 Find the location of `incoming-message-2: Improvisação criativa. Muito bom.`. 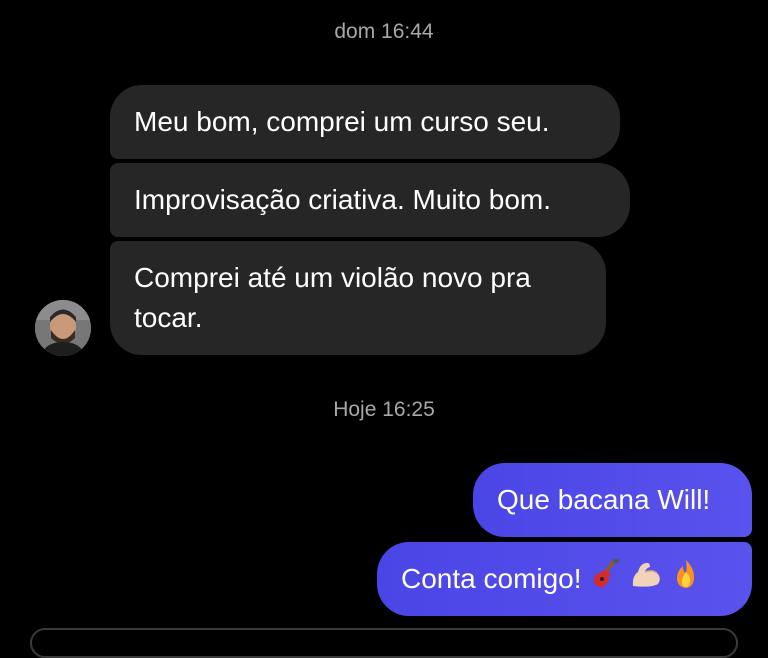

incoming-message-2: Improvisação criativa. Muito bom. is located at coordinates (370, 200).